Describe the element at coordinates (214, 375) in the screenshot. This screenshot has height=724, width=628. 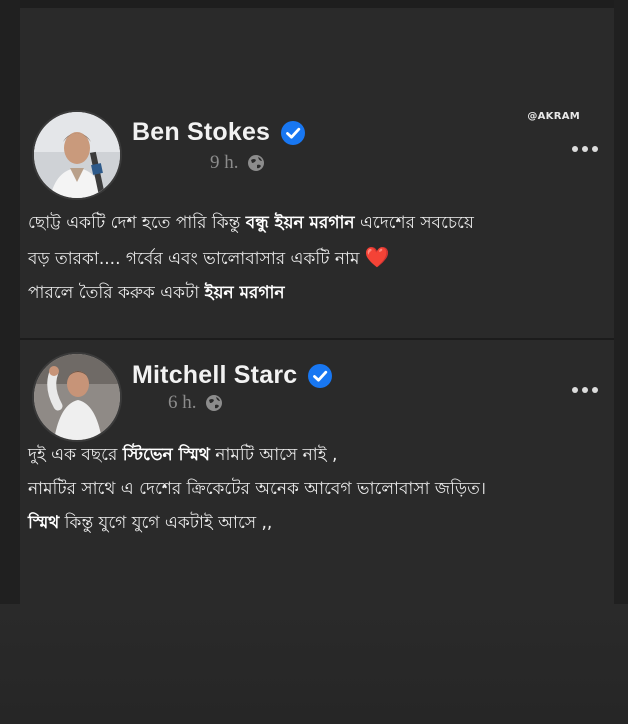
I see `author-name-text: Mitchell Starc` at that location.